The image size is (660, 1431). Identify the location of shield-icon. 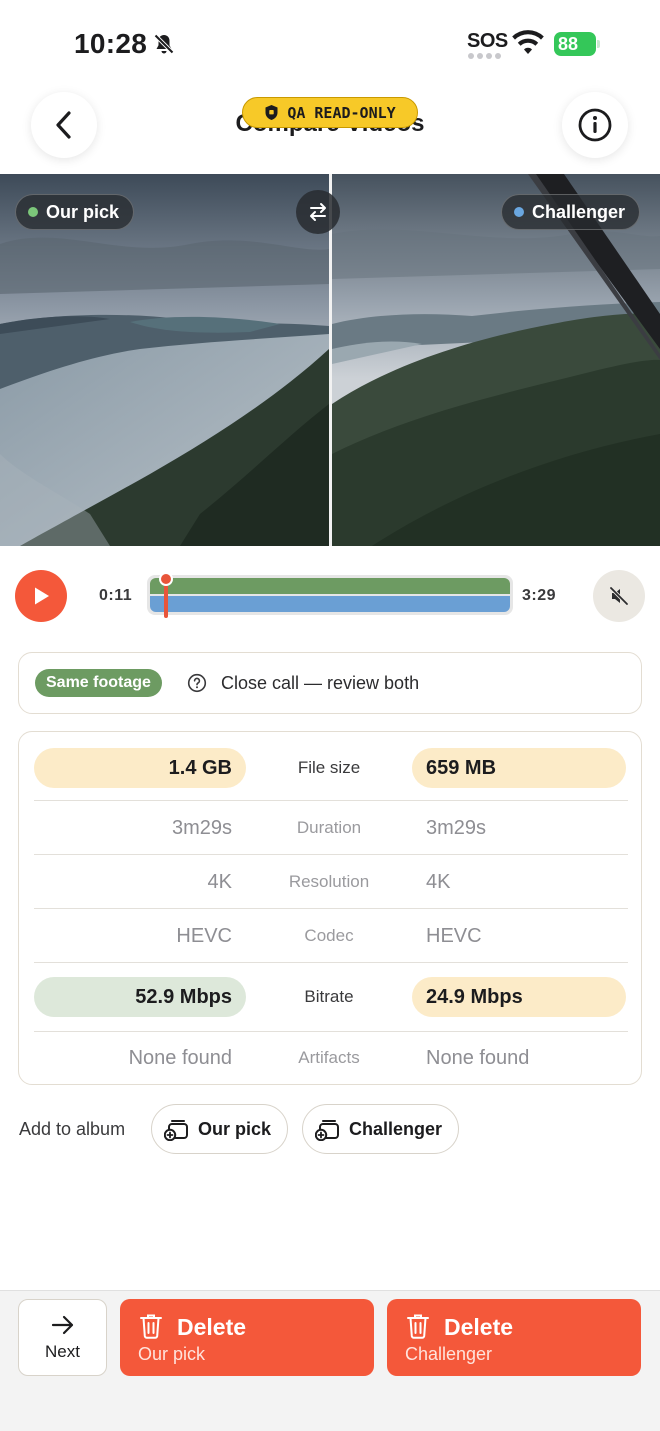
(271, 112).